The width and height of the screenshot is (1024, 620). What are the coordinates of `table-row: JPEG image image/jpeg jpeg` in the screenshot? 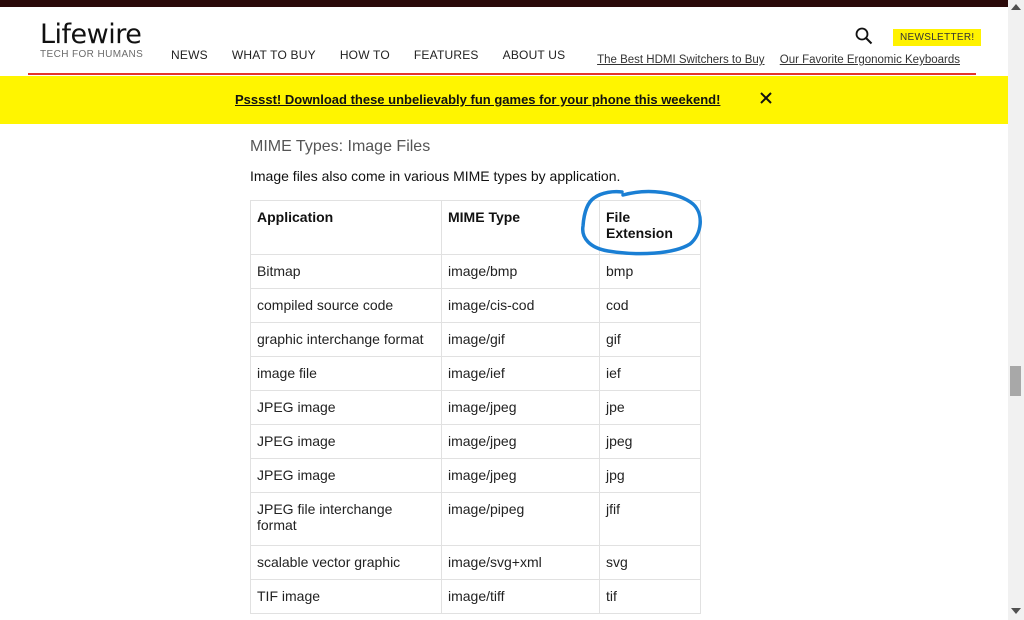 It's located at (475, 441).